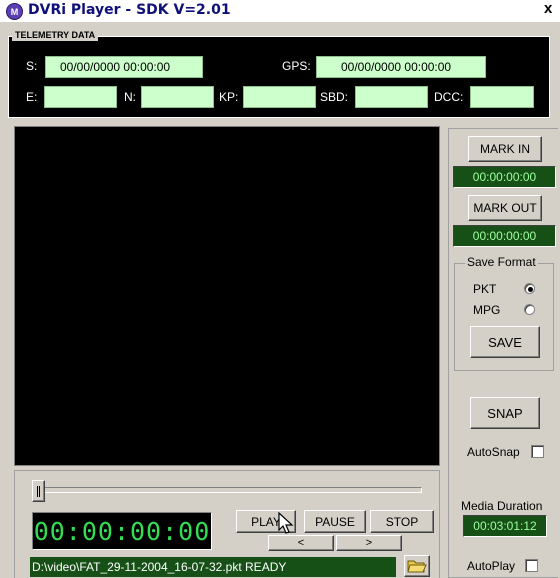 This screenshot has width=560, height=578. Describe the element at coordinates (487, 310) in the screenshot. I see `mpg-label: MPG` at that location.